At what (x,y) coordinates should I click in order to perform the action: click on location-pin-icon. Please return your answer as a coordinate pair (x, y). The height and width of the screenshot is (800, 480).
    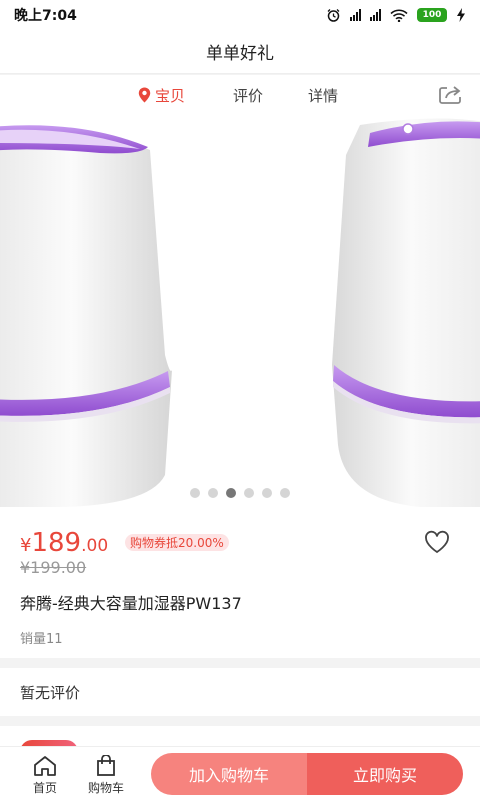
    Looking at the image, I should click on (144, 95).